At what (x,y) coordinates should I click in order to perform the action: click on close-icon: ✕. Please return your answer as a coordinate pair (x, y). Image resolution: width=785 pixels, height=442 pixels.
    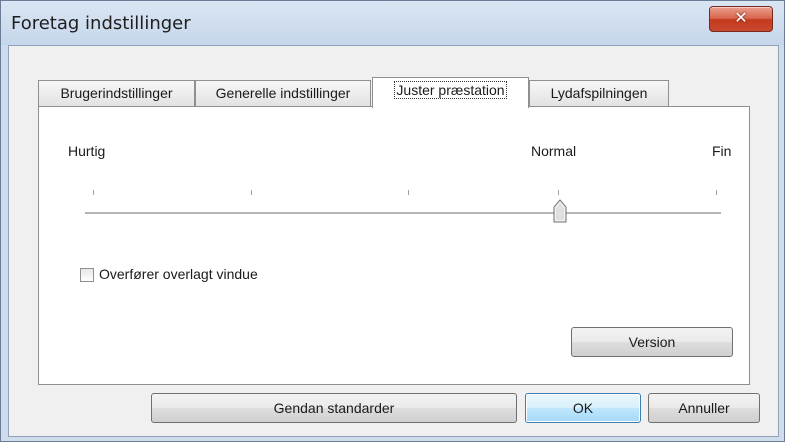
    Looking at the image, I should click on (741, 17).